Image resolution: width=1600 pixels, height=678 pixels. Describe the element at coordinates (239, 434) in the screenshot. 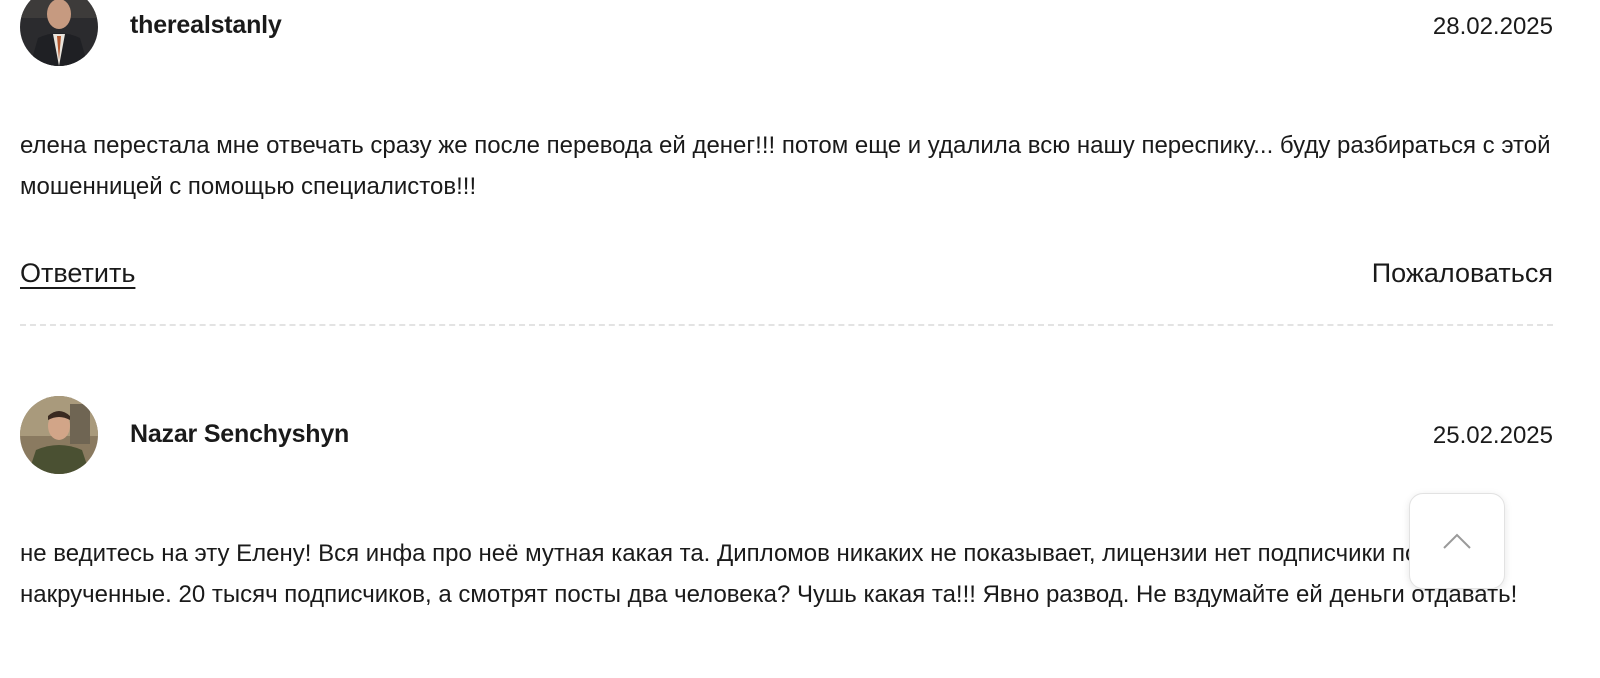

I see `comment-author: Nazar Senchyshyn` at that location.